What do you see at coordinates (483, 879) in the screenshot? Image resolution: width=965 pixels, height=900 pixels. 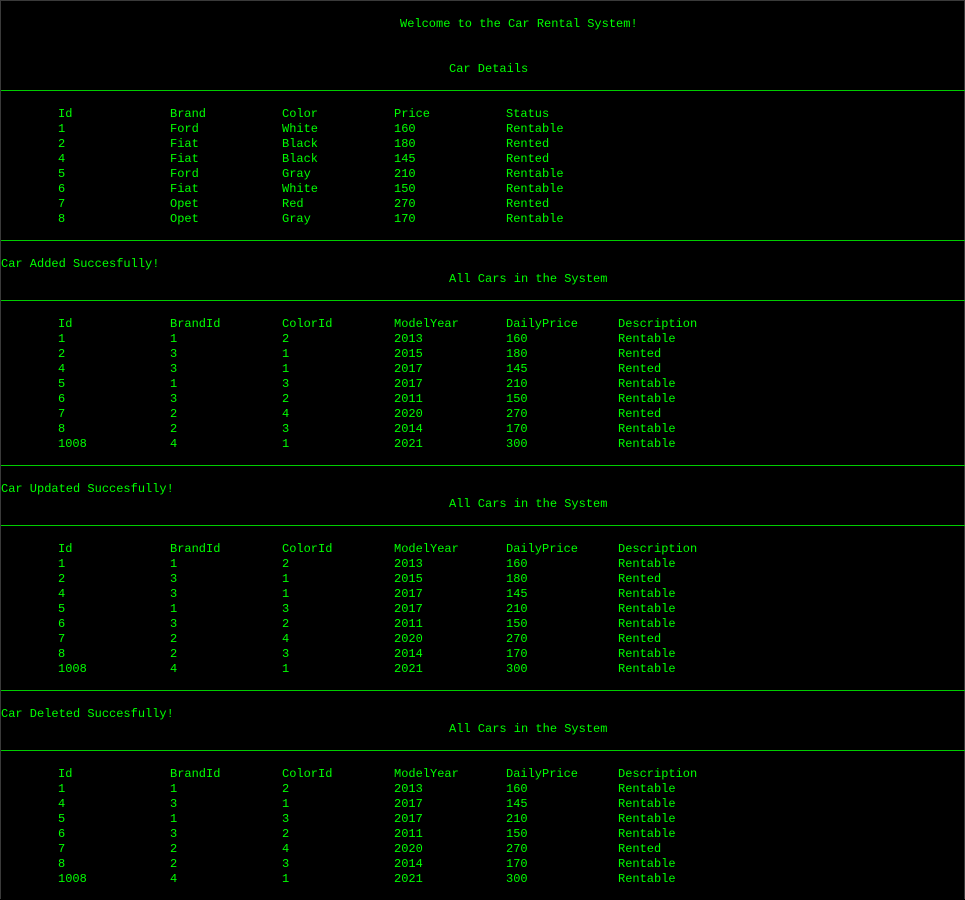 I see `table-row: 1008 4 1 2021 300 Rentable` at bounding box center [483, 879].